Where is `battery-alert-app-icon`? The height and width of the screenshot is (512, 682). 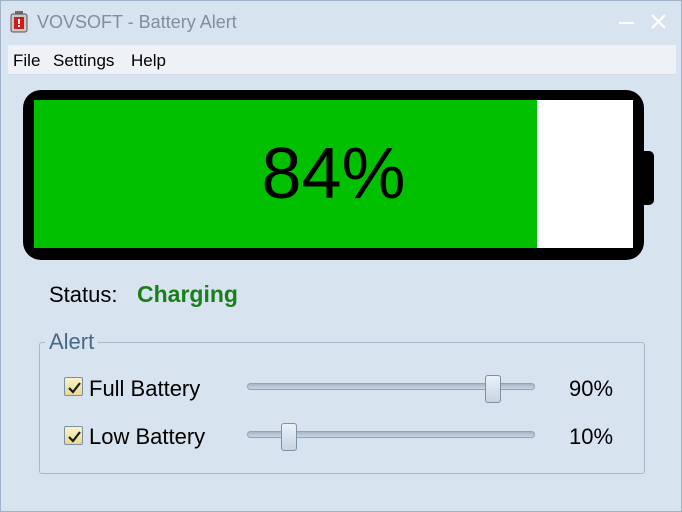 battery-alert-app-icon is located at coordinates (19, 22).